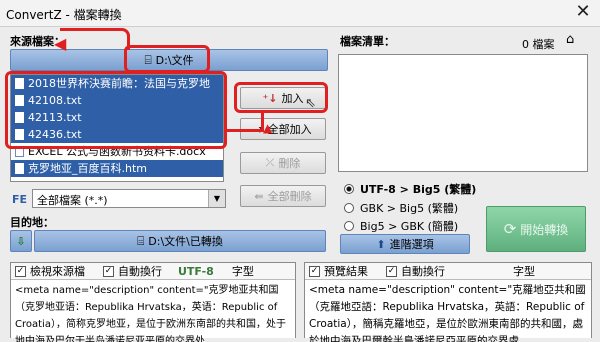  I want to click on file-name: 42113.txt, so click(55, 117).